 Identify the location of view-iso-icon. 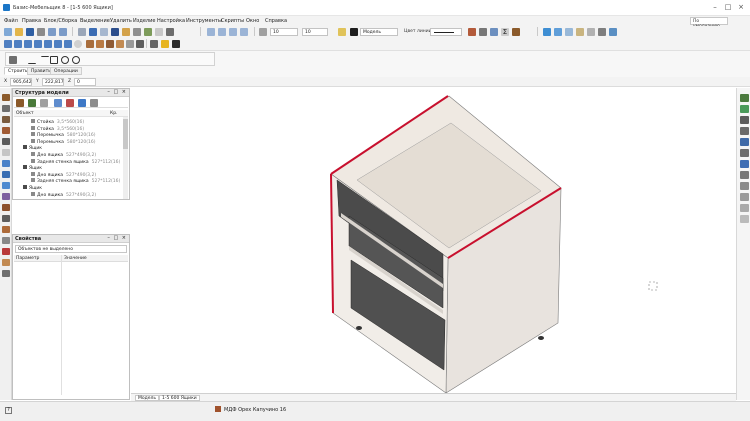
(68, 44).